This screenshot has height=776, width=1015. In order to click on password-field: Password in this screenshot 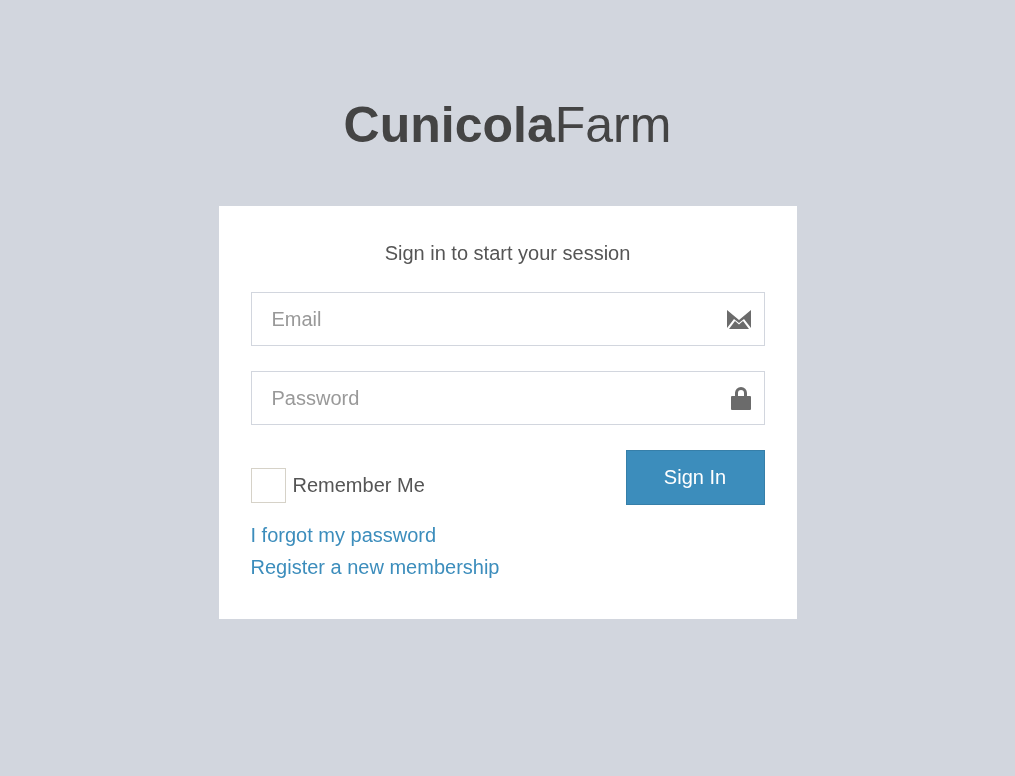, I will do `click(507, 398)`.